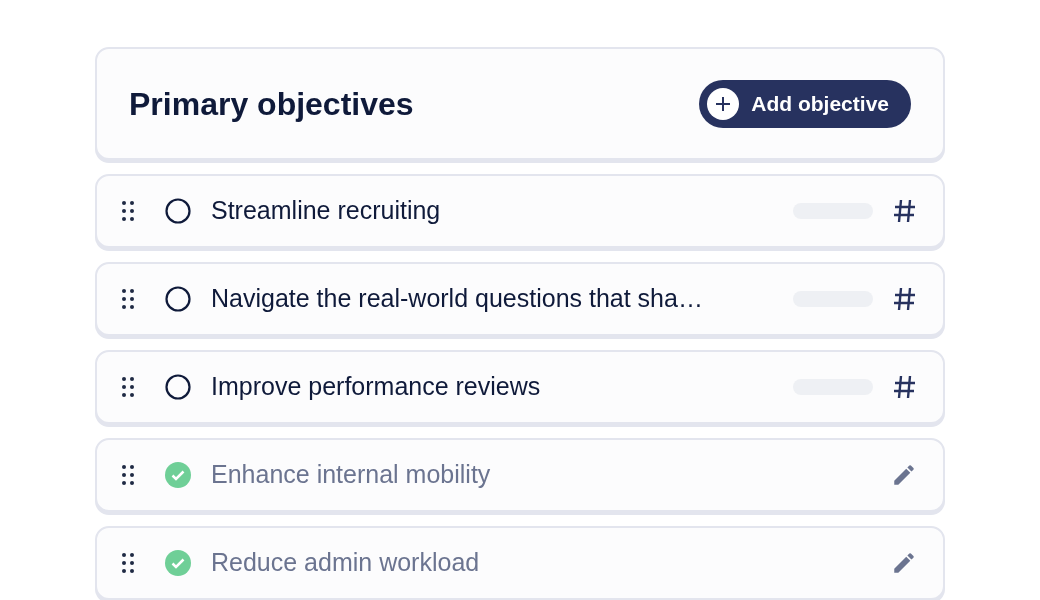 This screenshot has width=1040, height=600. Describe the element at coordinates (723, 103) in the screenshot. I see `plus-icon` at that location.